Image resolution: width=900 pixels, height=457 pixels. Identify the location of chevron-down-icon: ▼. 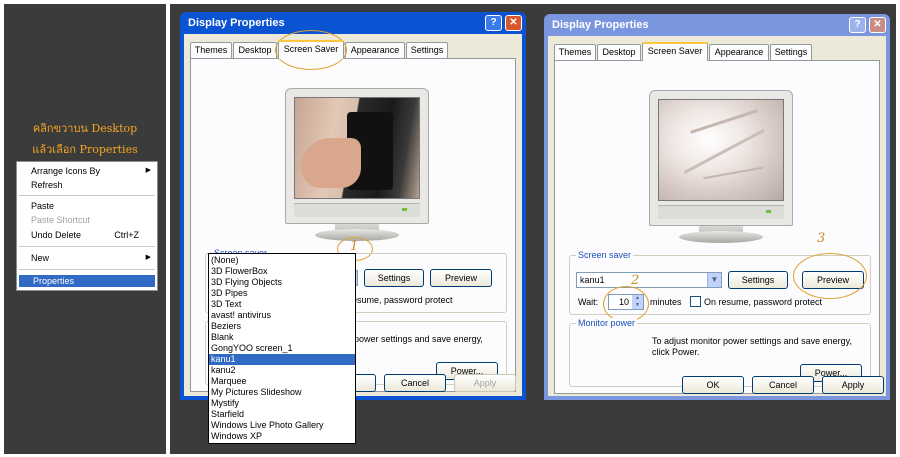
(714, 280).